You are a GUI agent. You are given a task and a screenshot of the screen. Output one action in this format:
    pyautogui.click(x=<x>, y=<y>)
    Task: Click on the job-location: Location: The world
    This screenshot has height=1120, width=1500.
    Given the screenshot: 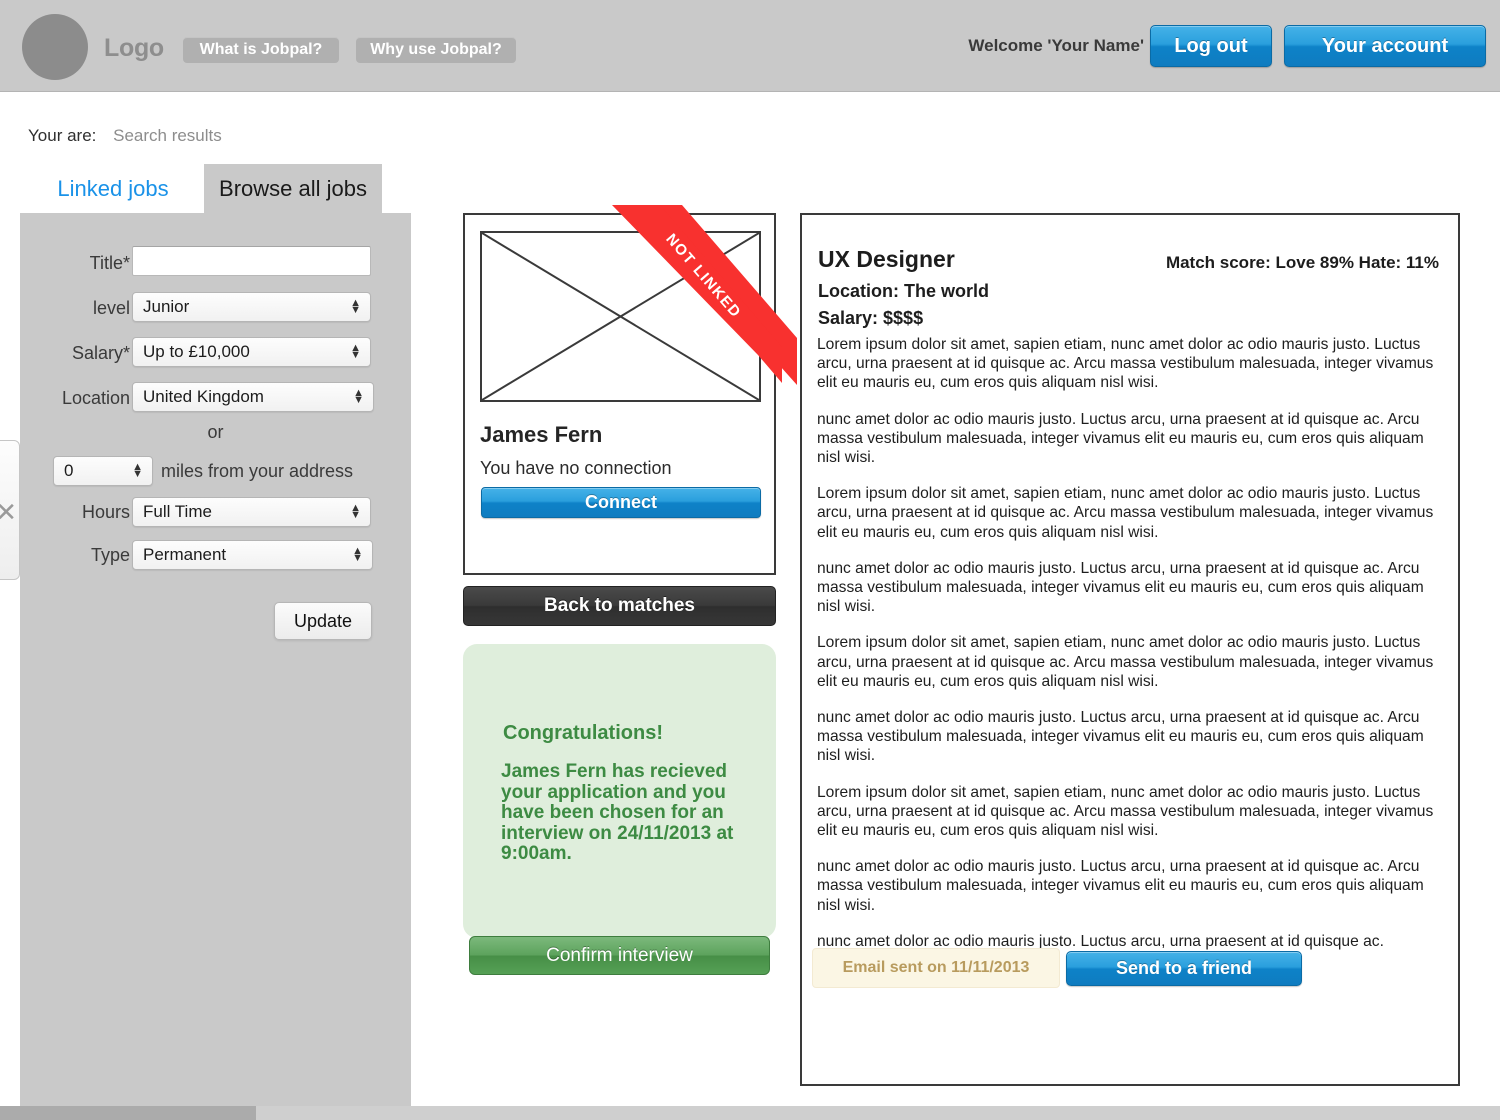 What is the action you would take?
    pyautogui.click(x=903, y=291)
    